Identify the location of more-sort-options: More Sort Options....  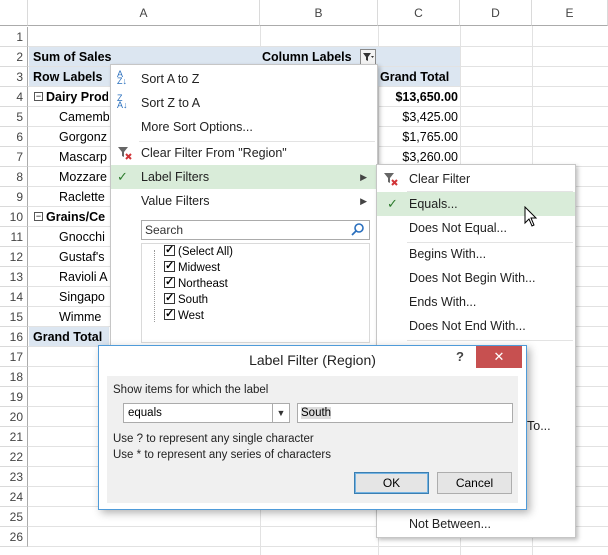
(244, 127).